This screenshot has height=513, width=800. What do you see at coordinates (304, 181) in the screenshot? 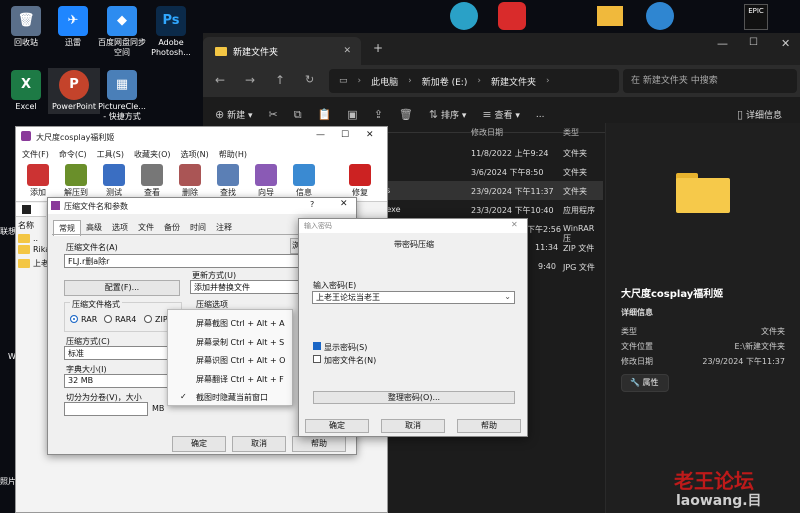
I see `tool-info: 信息` at bounding box center [304, 181].